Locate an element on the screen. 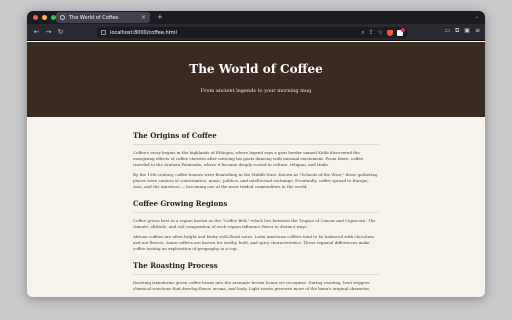 Image resolution: width=512 pixels, height=320 pixels. toolbar-right: ▭ ⧉ ▣ ≡ is located at coordinates (462, 31).